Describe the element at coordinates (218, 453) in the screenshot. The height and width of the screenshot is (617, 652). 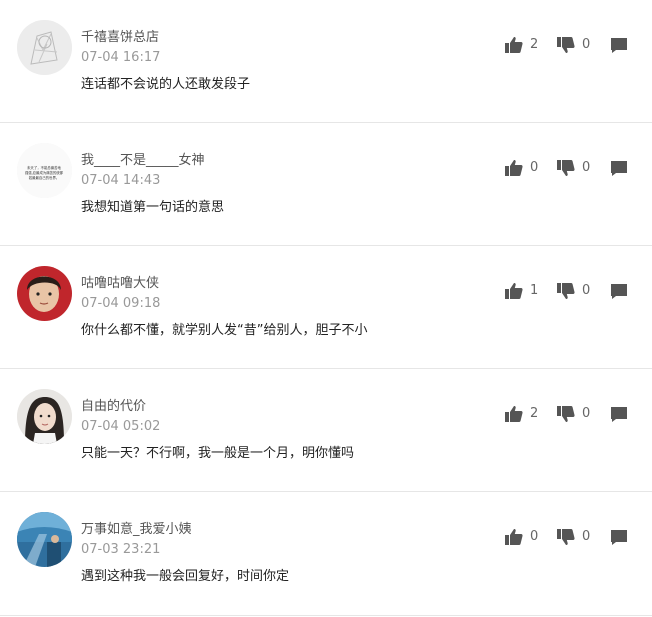
I see `comment-text: 只能一天？不行啊，我一般是一个月，明你懂吗` at that location.